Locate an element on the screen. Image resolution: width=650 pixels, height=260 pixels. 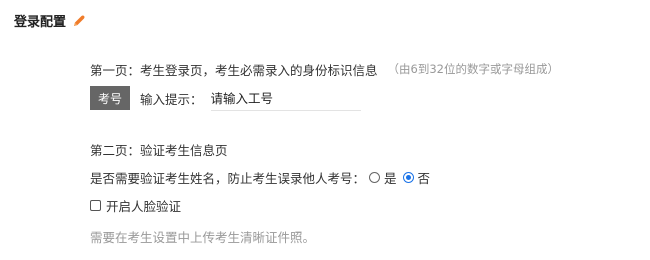
face-verify-label: 开启人脸验证 is located at coordinates (143, 205).